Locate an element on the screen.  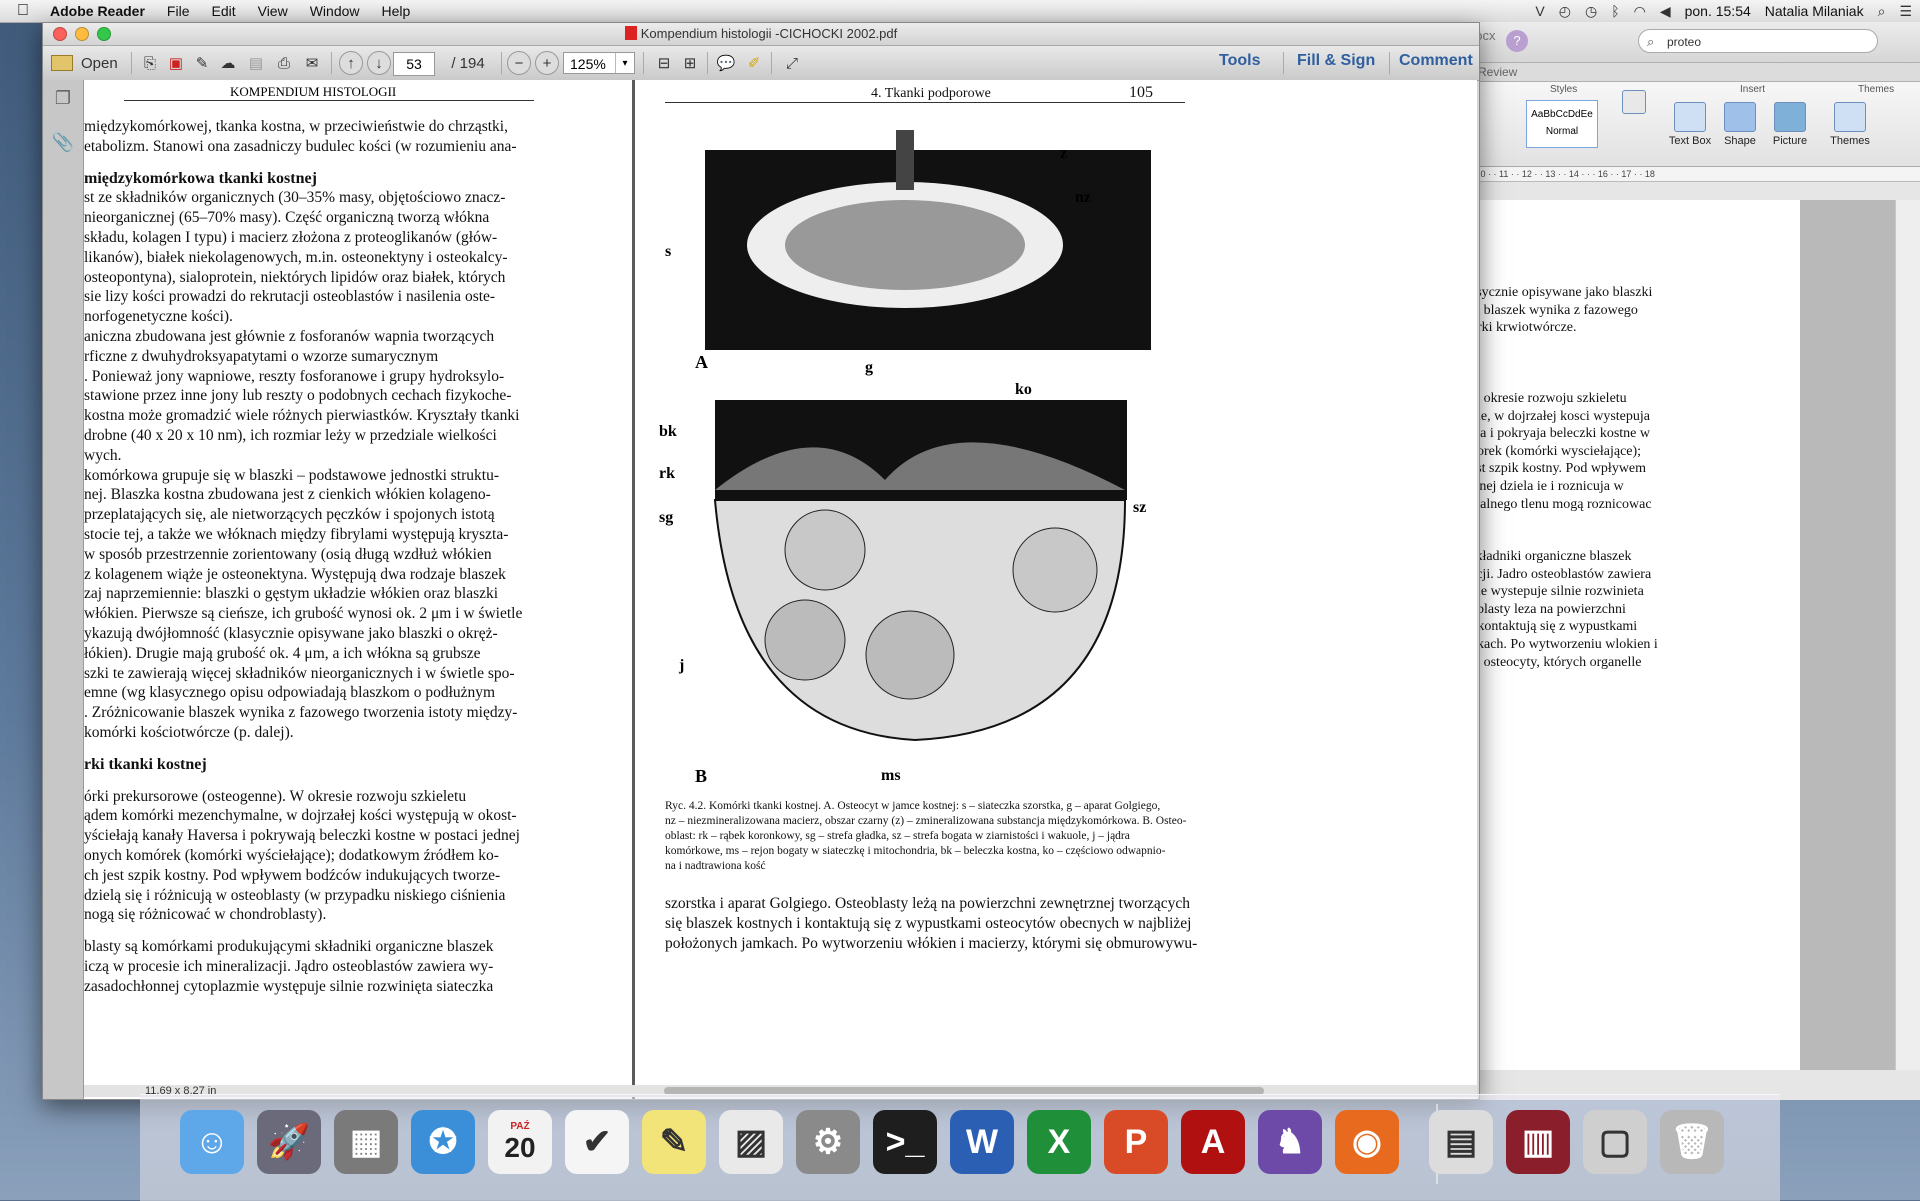
spotlight-icon: ⌕ is located at coordinates (1882, 11).